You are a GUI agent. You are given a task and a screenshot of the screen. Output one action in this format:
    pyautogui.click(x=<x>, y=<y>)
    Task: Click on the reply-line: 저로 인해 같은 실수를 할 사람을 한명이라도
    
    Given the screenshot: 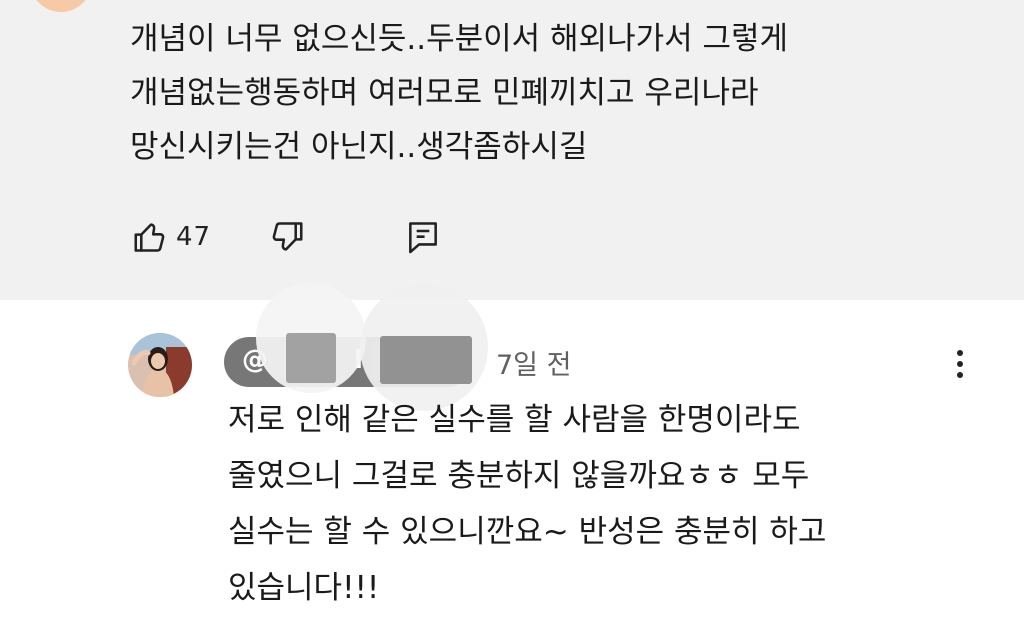 What is the action you would take?
    pyautogui.click(x=514, y=420)
    